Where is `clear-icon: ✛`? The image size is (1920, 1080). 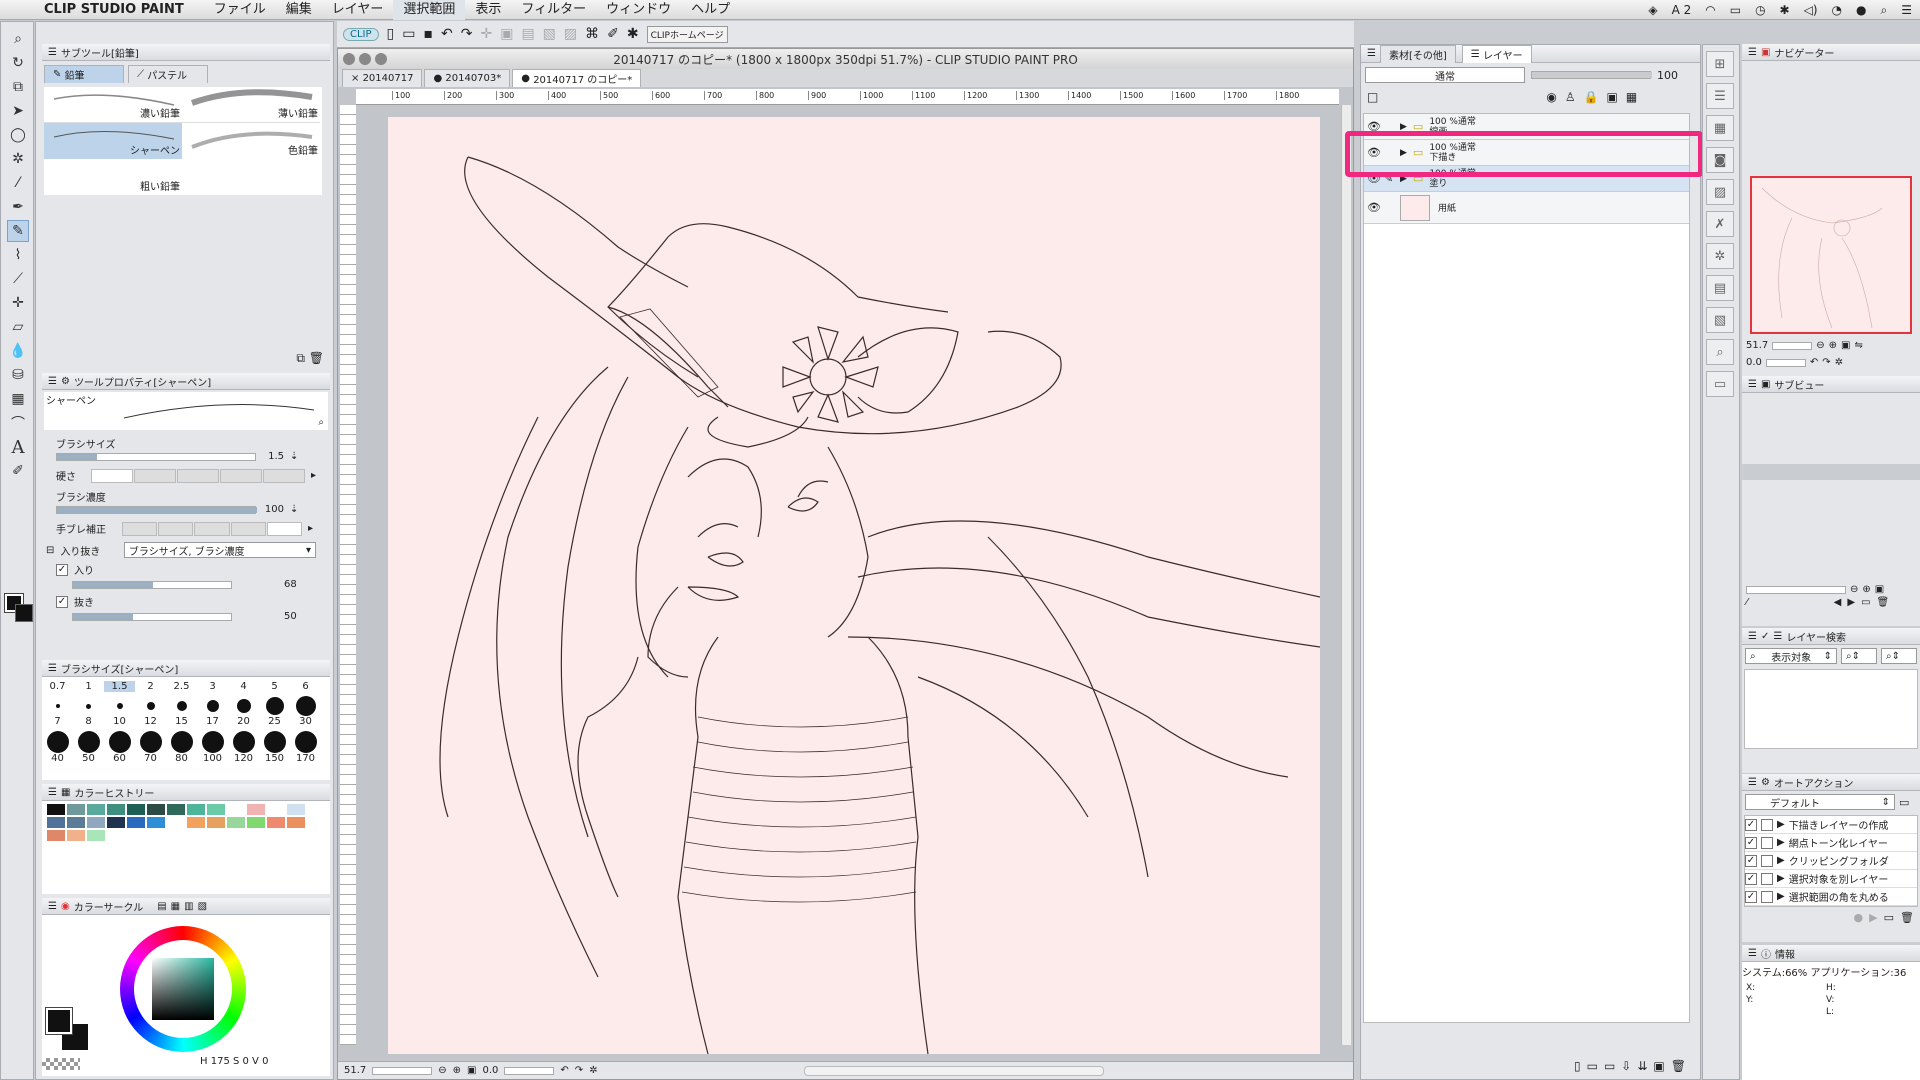 clear-icon: ✛ is located at coordinates (486, 34).